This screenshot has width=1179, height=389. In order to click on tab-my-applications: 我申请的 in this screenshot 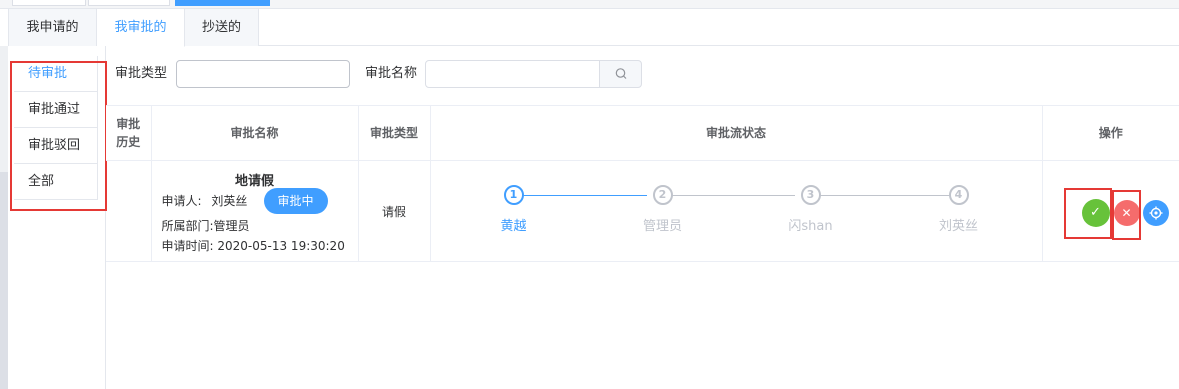, I will do `click(52, 27)`.